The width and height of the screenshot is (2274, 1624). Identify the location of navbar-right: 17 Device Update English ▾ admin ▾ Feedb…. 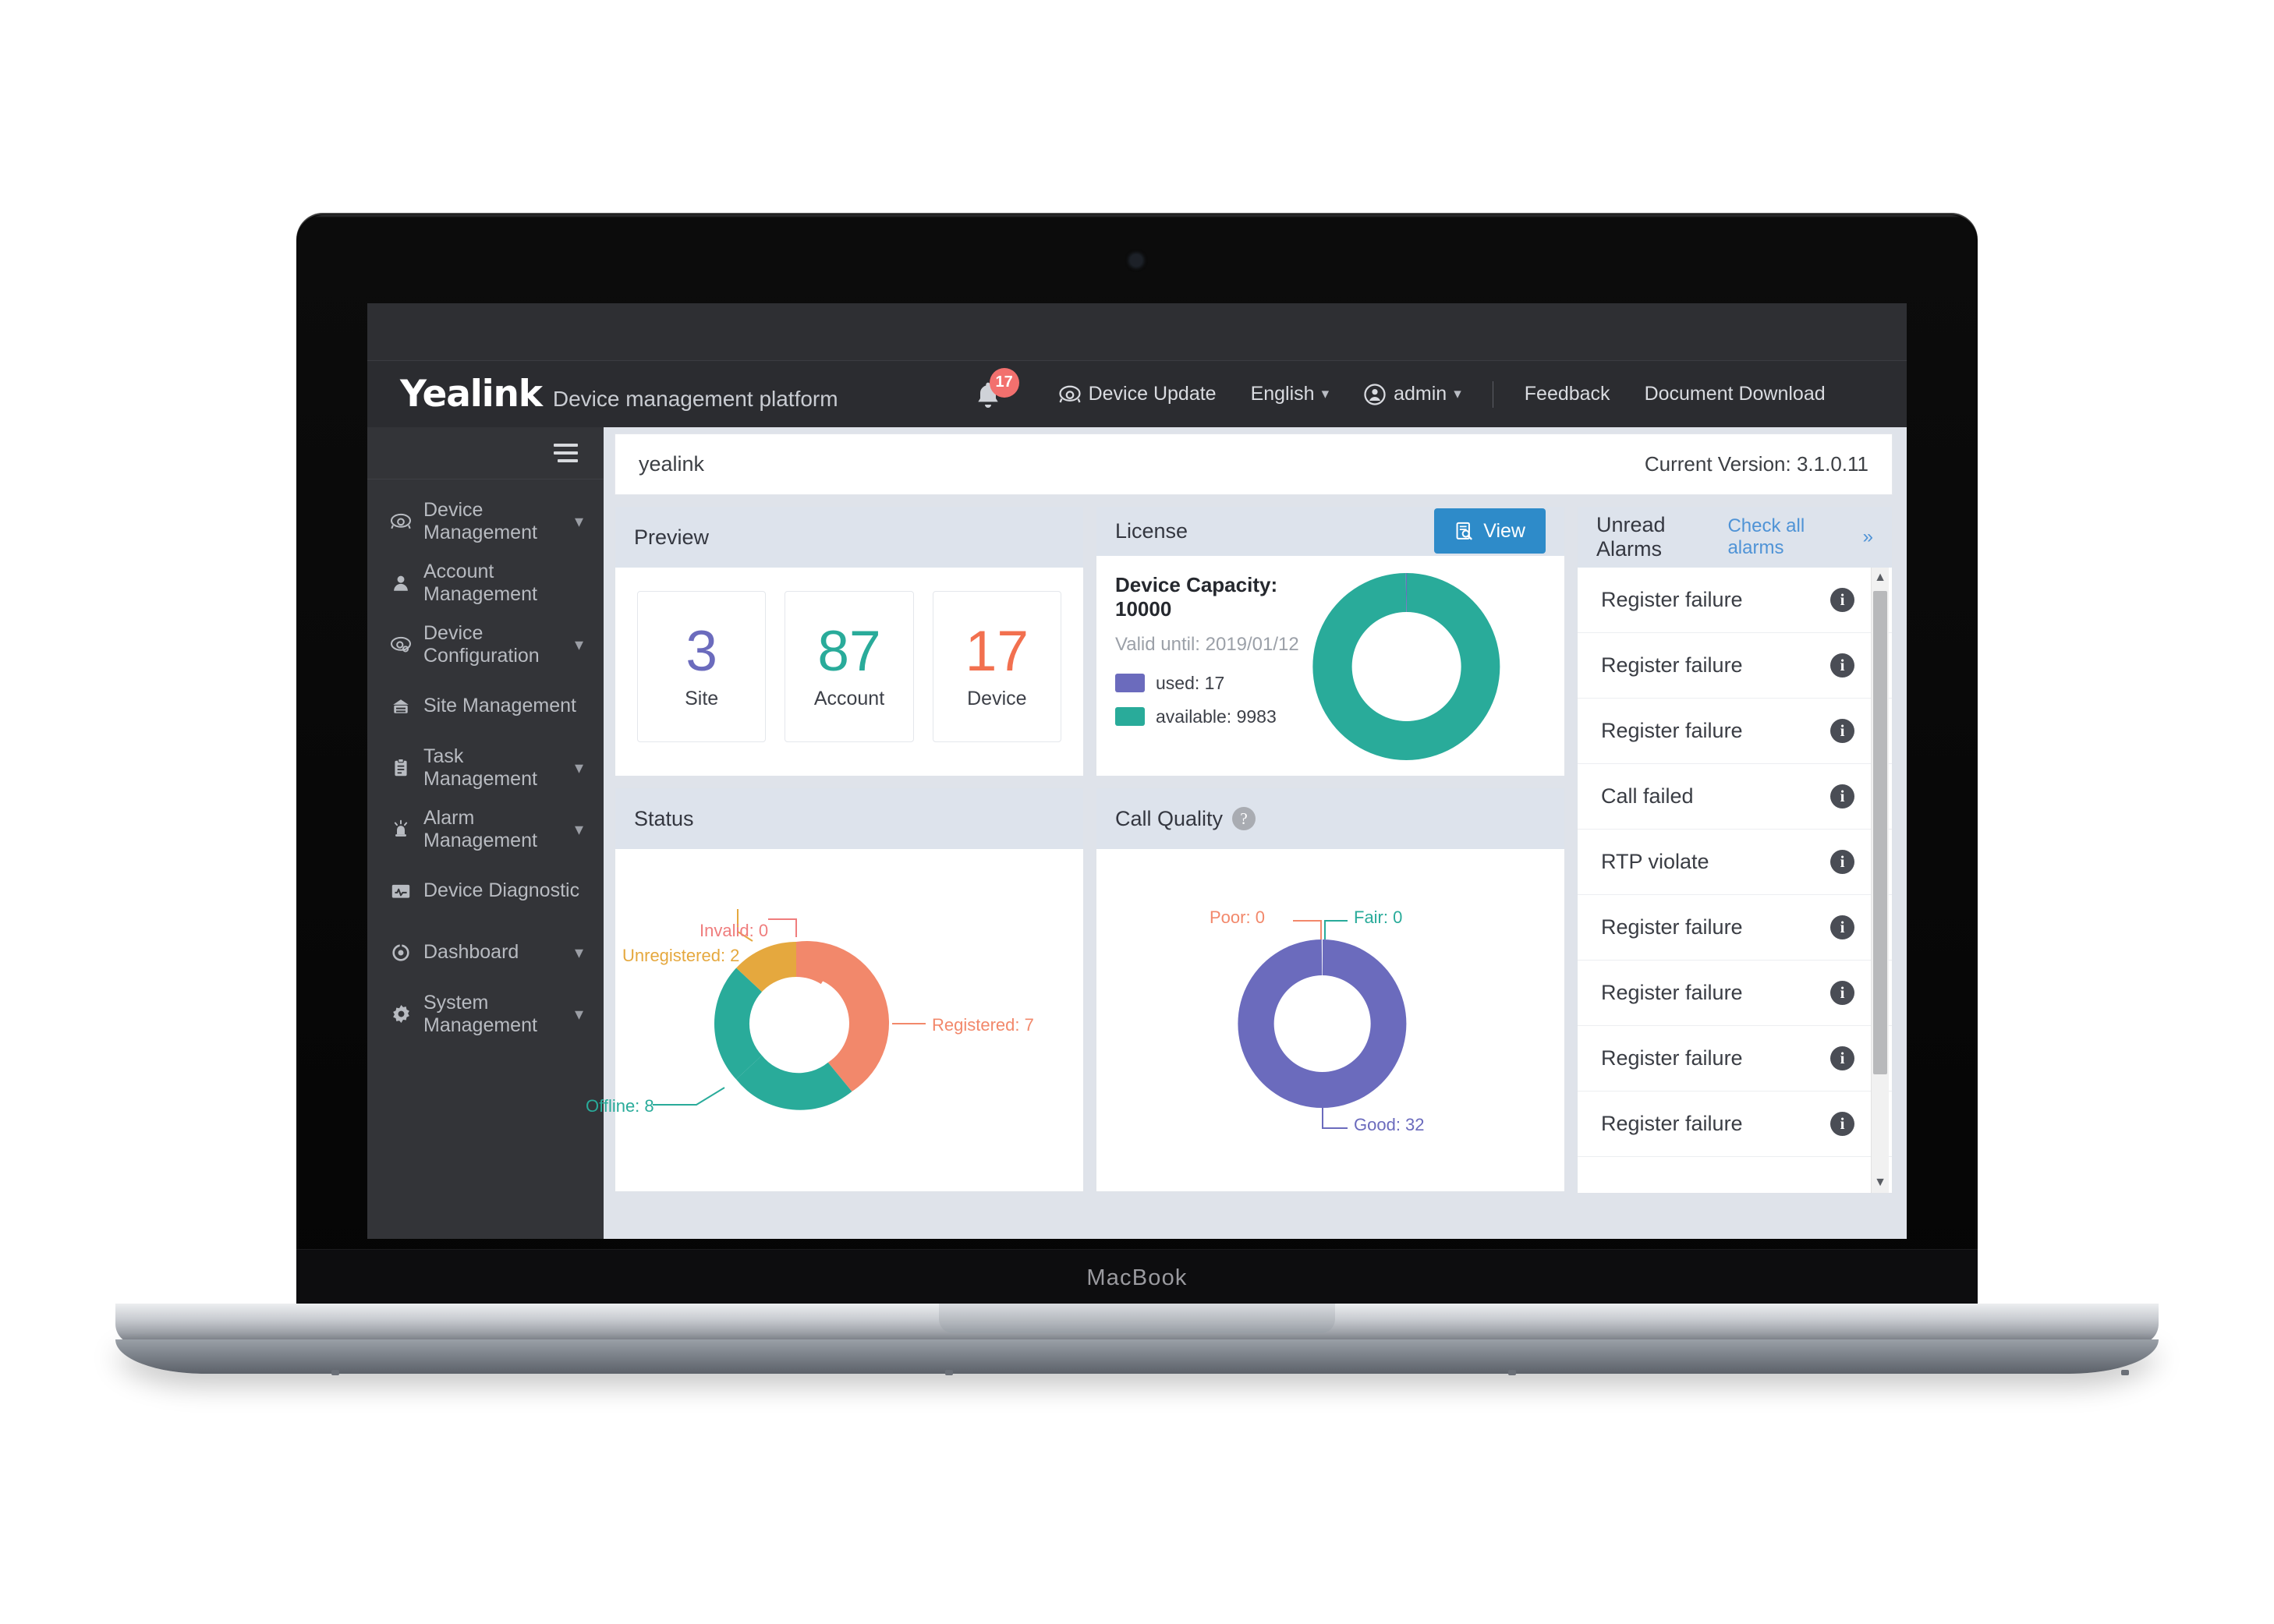
(1407, 391).